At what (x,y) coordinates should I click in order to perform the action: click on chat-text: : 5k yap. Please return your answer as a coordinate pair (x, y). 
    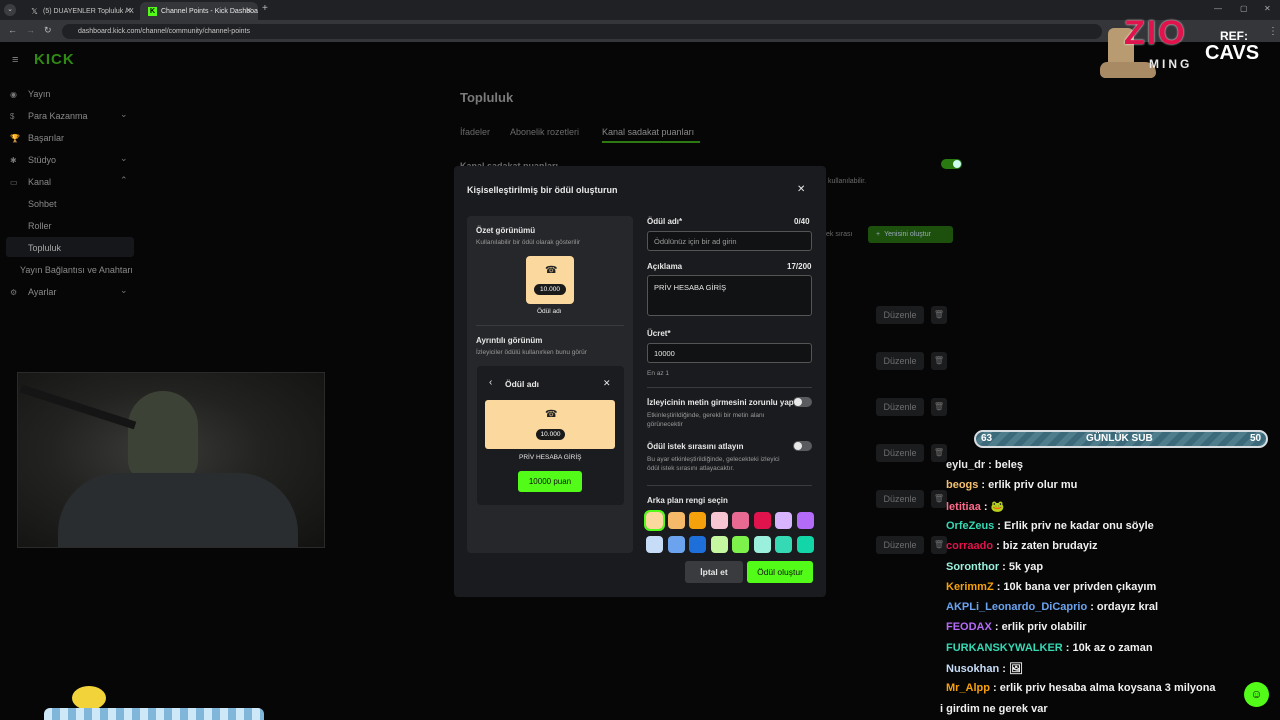
    Looking at the image, I should click on (1023, 566).